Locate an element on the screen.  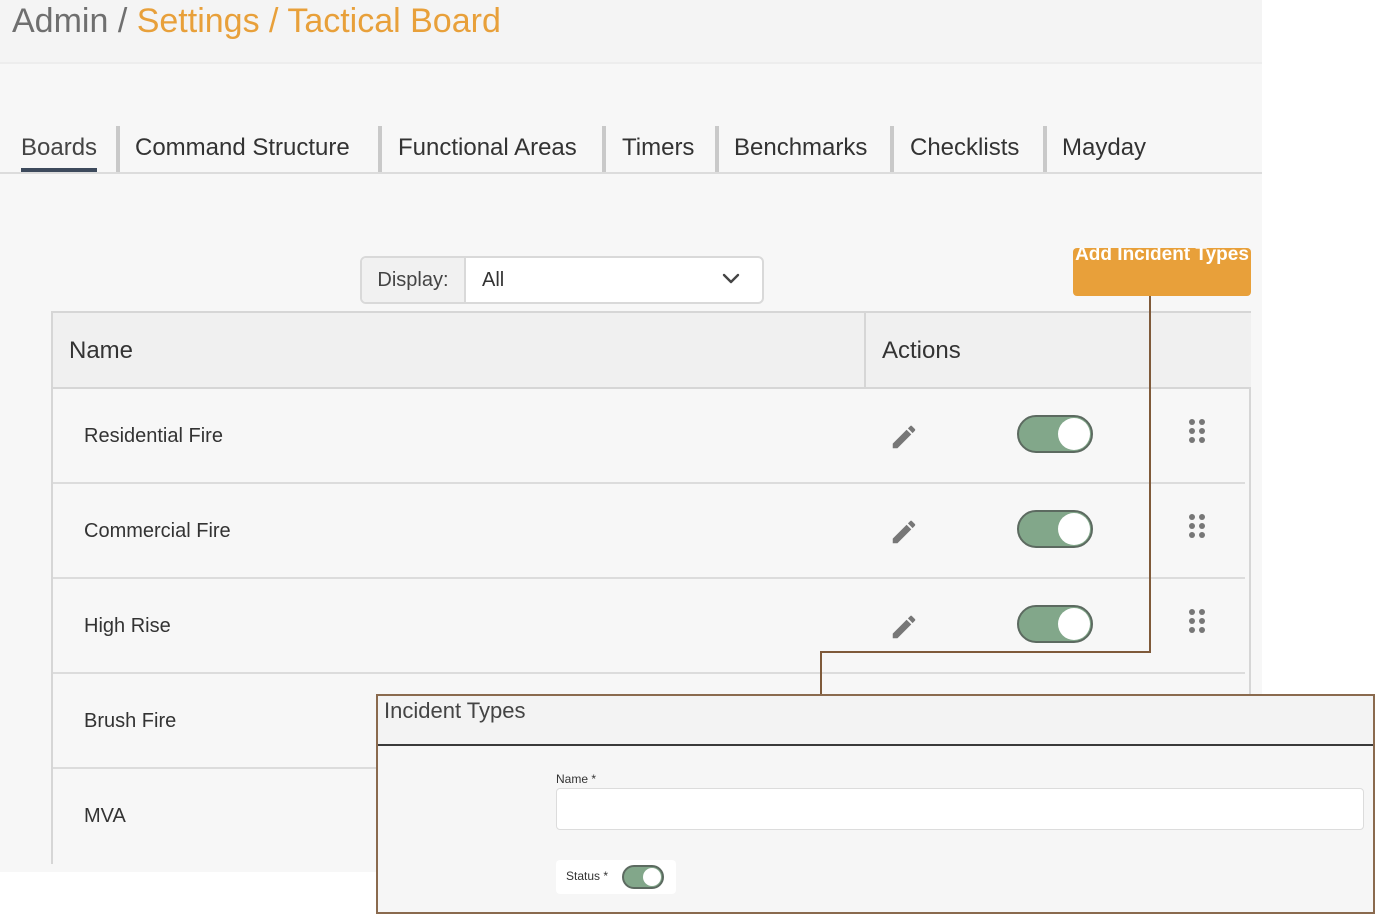
add-incident-types-label: Add Incident Types is located at coordinates (1162, 256).